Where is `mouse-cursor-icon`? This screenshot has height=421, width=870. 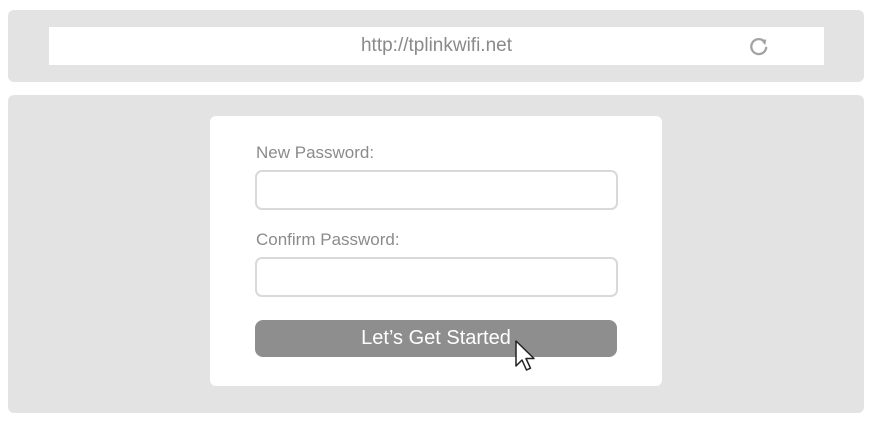
mouse-cursor-icon is located at coordinates (525, 355).